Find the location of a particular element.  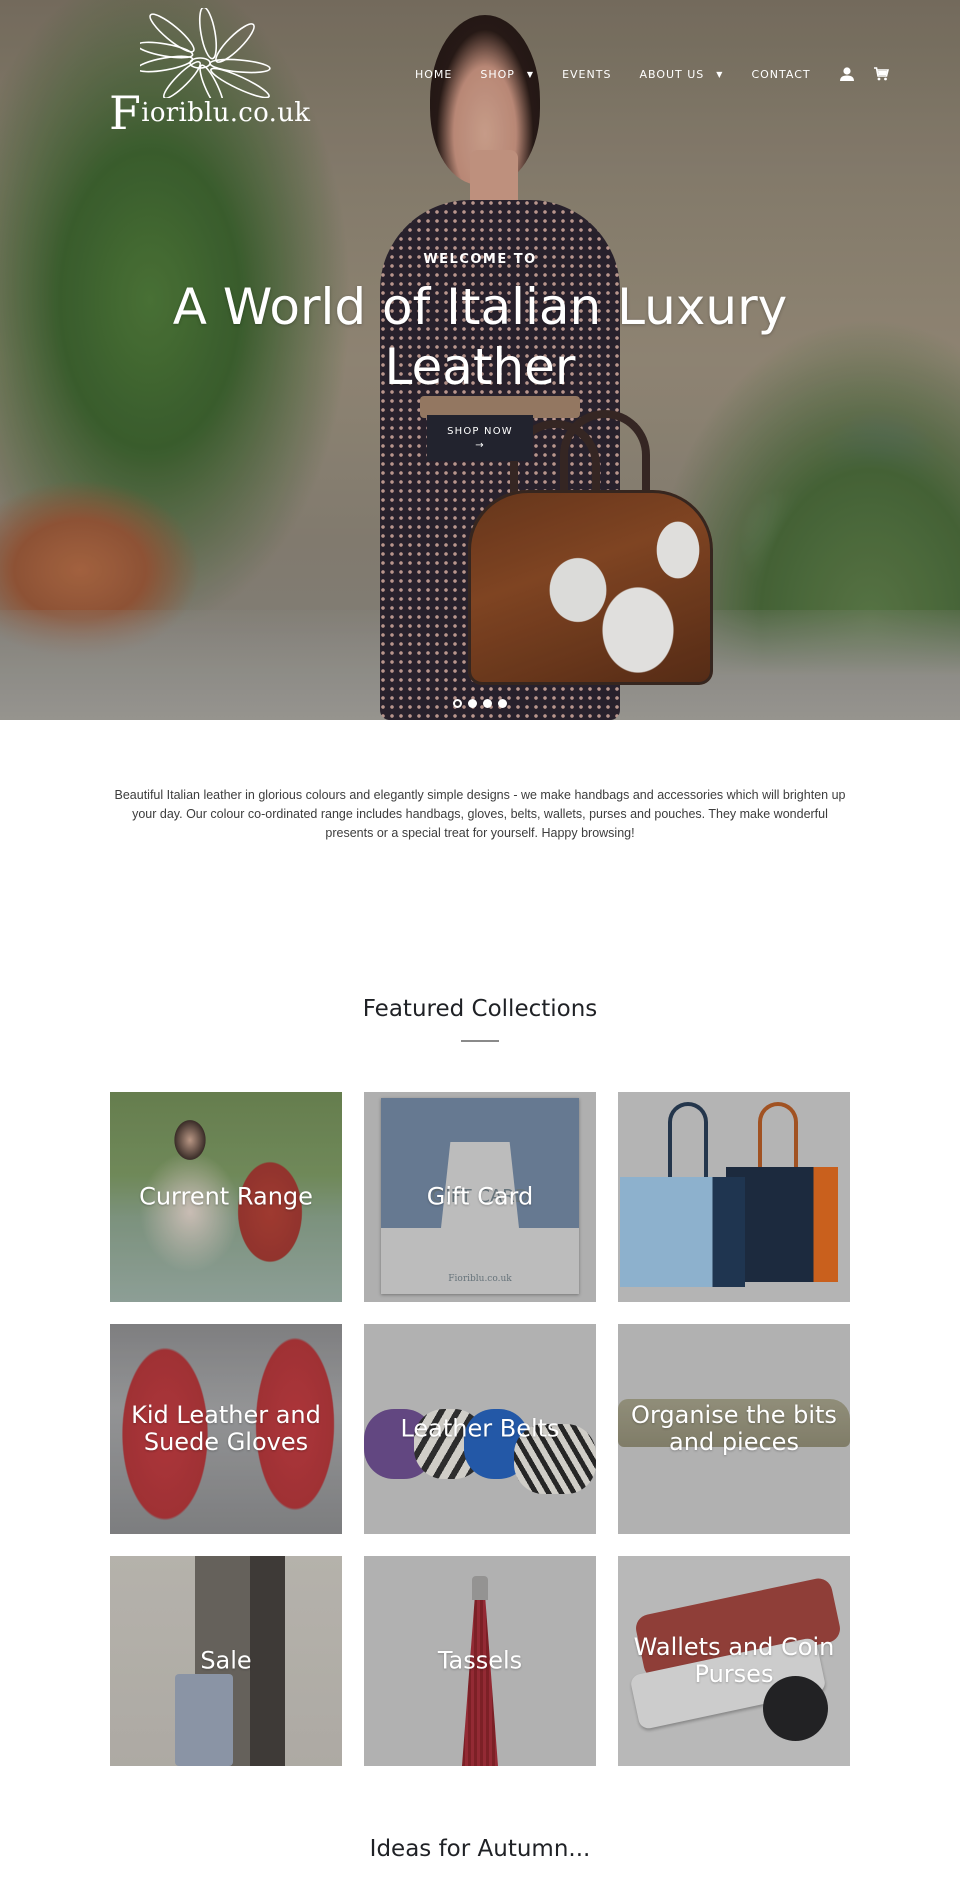

nav-item-shop: SHOP ▼ is located at coordinates (507, 74).